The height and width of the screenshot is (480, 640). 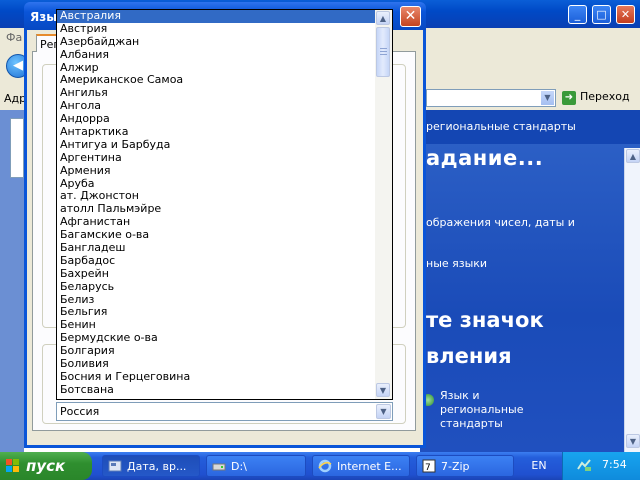 I want to click on scroll-down-icon: ▼, so click(x=383, y=390).